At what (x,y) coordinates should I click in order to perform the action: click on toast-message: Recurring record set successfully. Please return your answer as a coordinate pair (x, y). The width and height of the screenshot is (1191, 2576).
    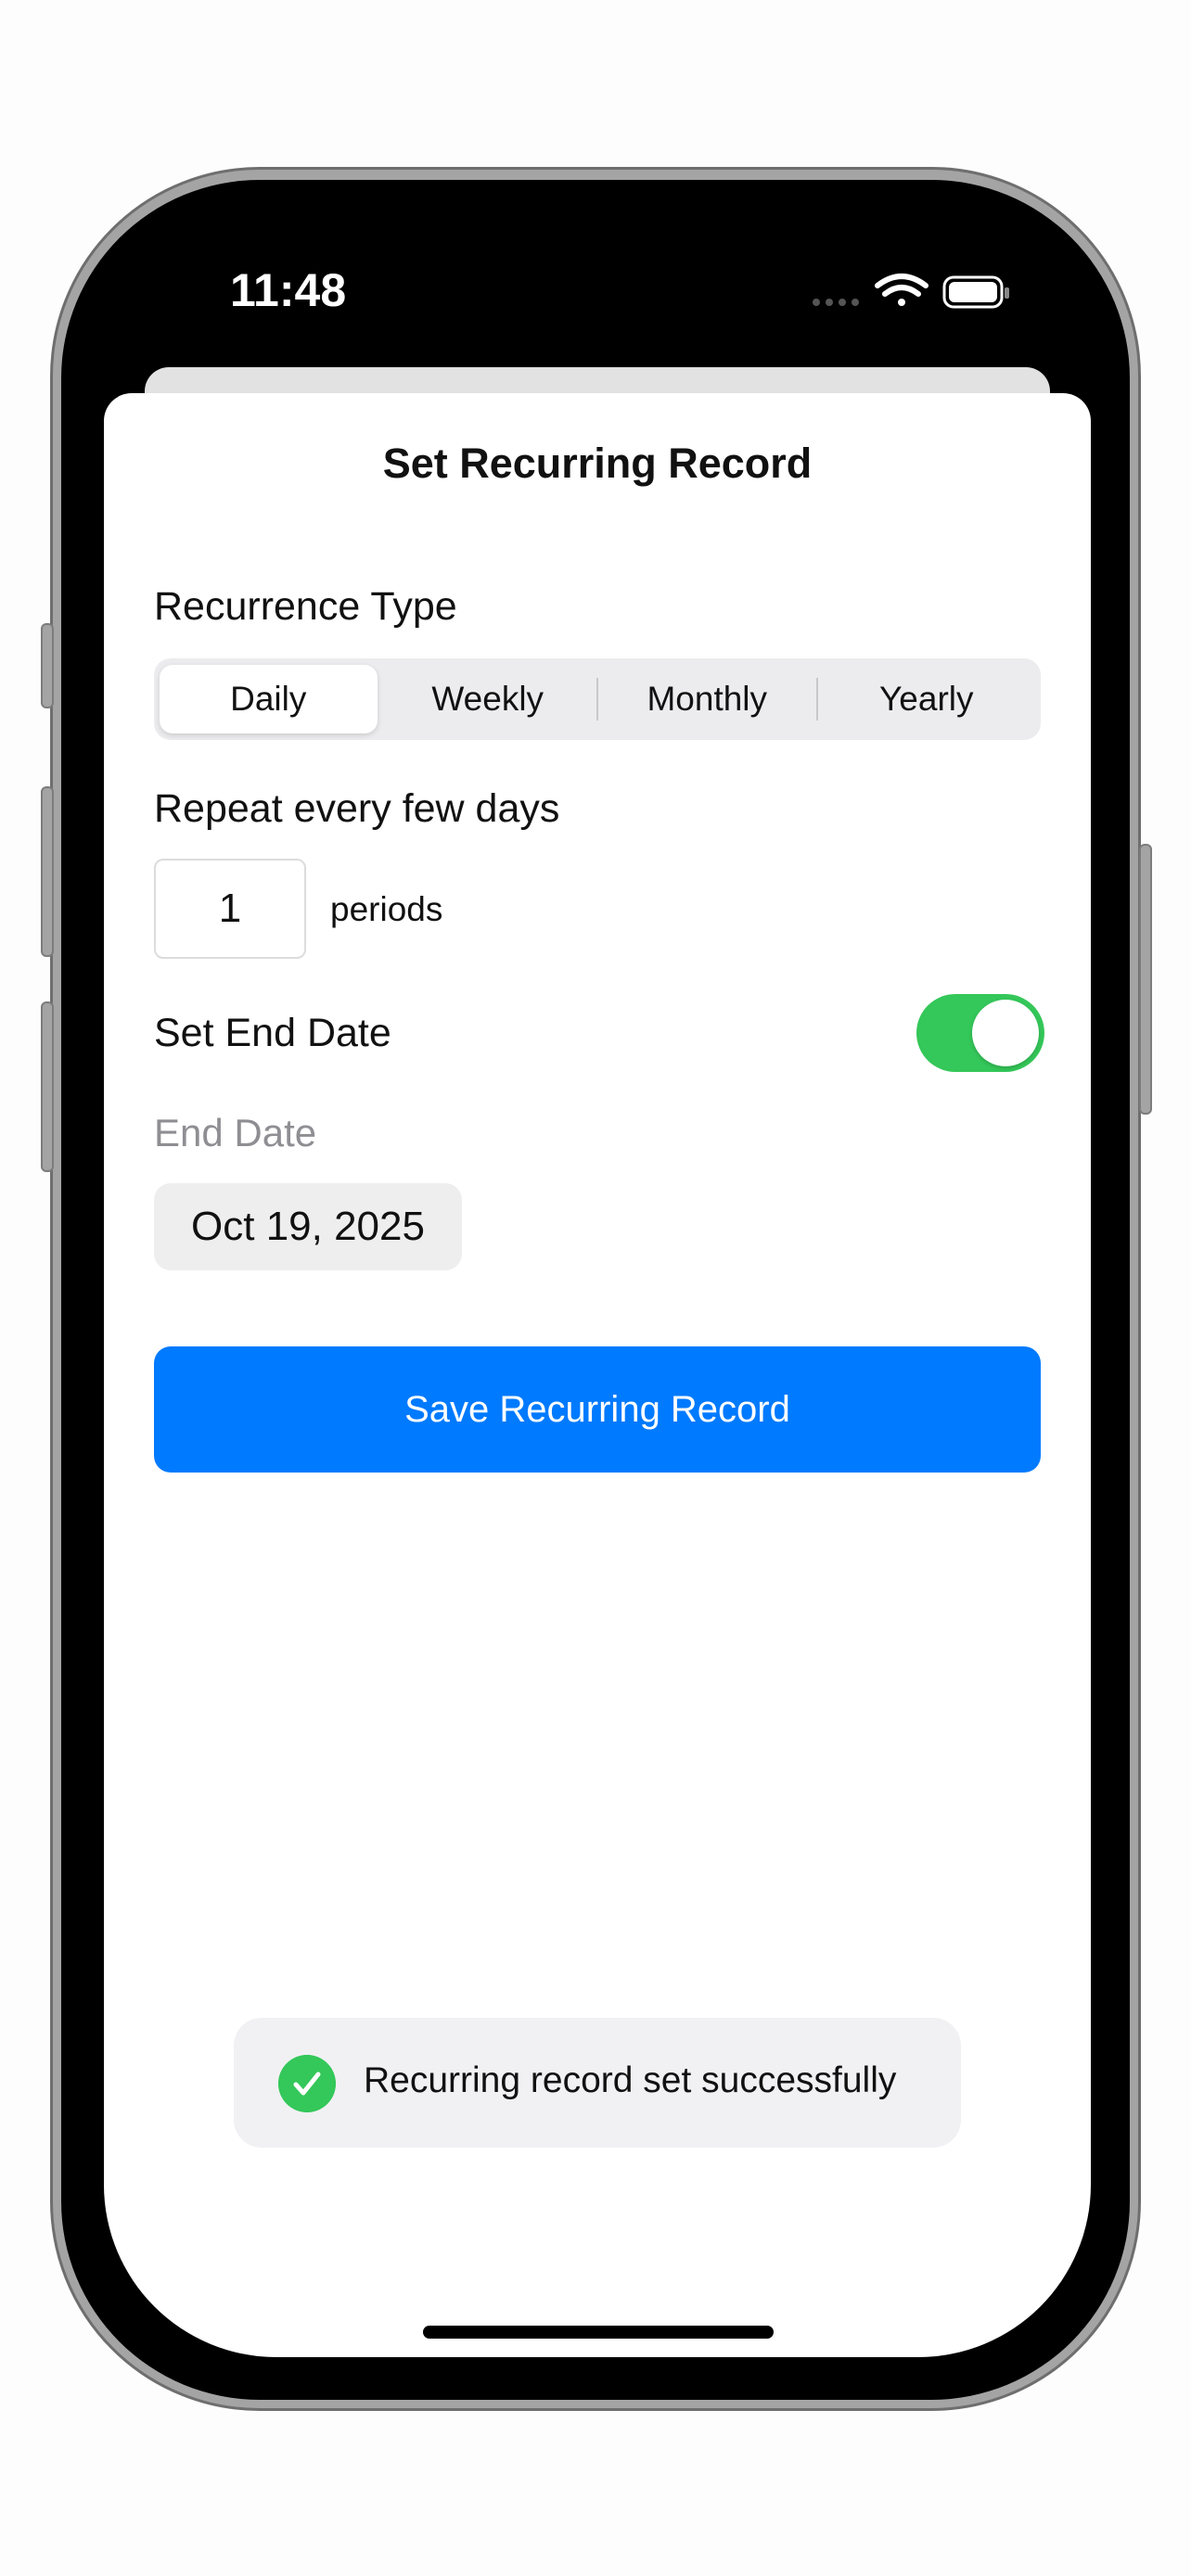
    Looking at the image, I should click on (630, 2080).